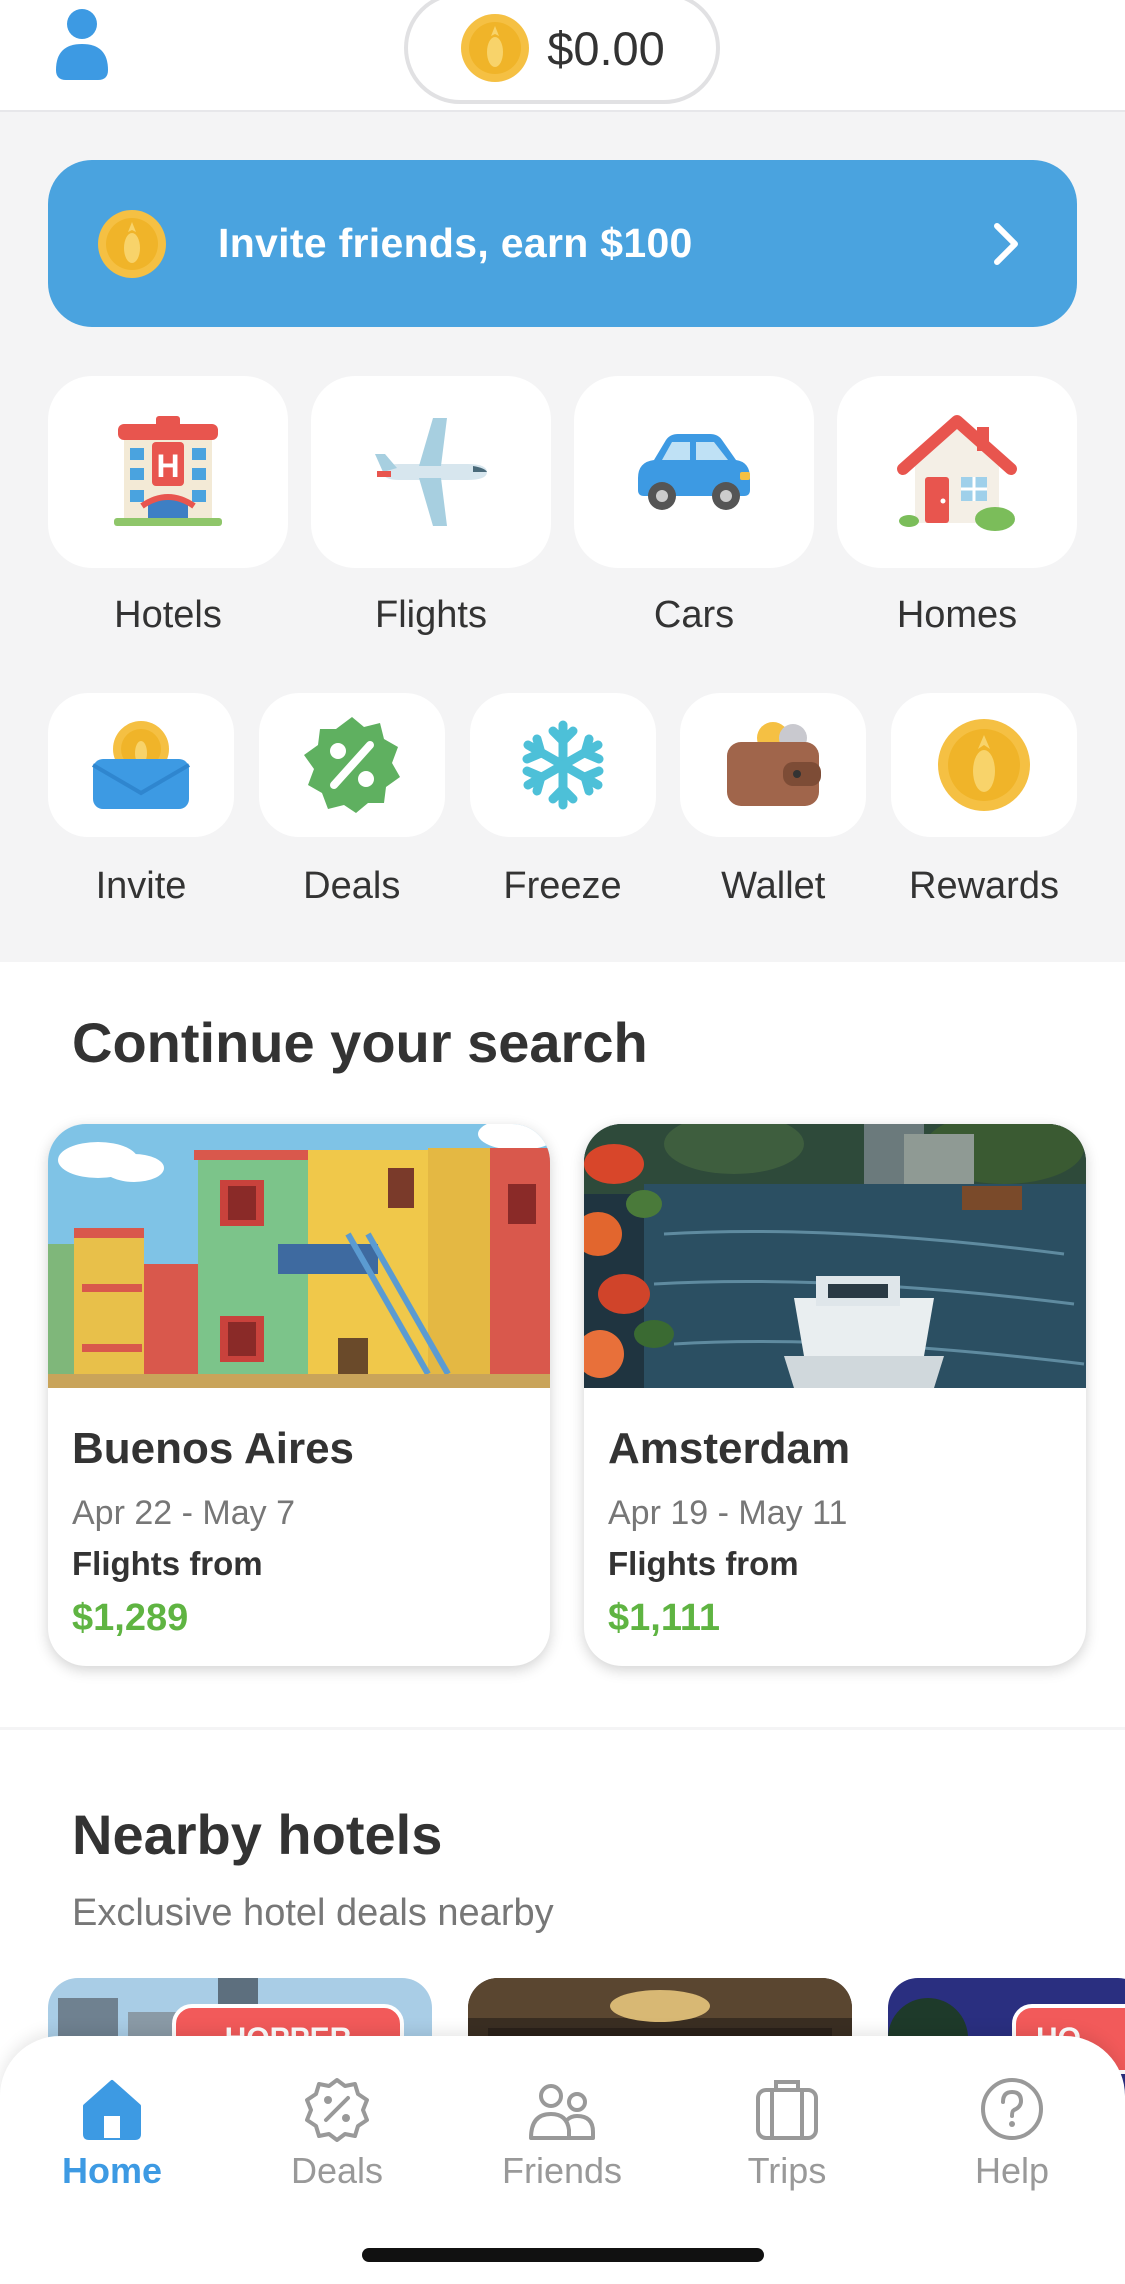 The image size is (1125, 2284). What do you see at coordinates (299, 1256) in the screenshot?
I see `buenos-aires-image` at bounding box center [299, 1256].